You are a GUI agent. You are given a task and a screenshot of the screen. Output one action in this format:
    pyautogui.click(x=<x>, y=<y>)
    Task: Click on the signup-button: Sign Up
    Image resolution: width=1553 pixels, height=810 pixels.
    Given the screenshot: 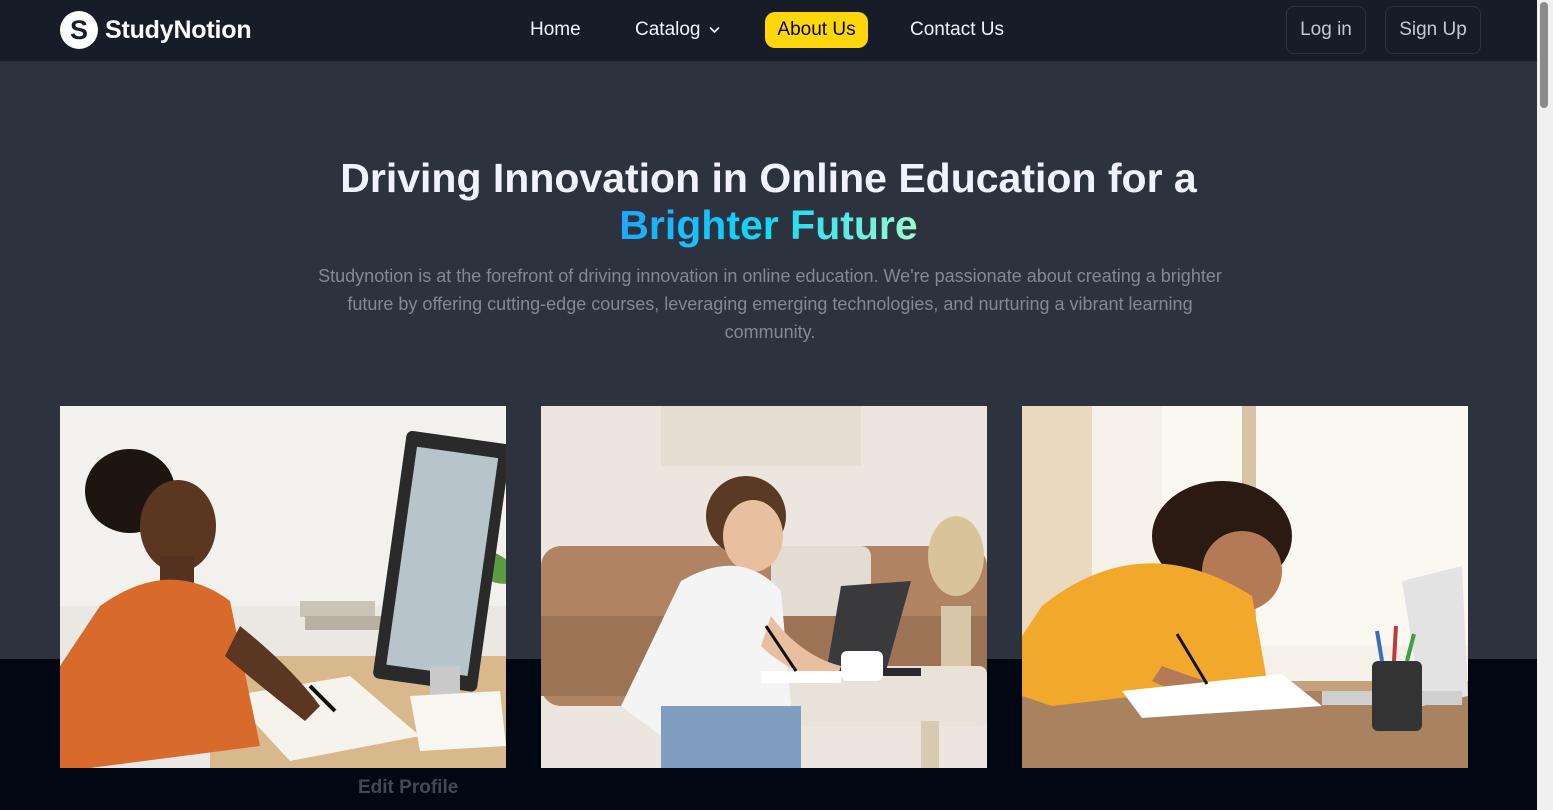 What is the action you would take?
    pyautogui.click(x=1433, y=30)
    